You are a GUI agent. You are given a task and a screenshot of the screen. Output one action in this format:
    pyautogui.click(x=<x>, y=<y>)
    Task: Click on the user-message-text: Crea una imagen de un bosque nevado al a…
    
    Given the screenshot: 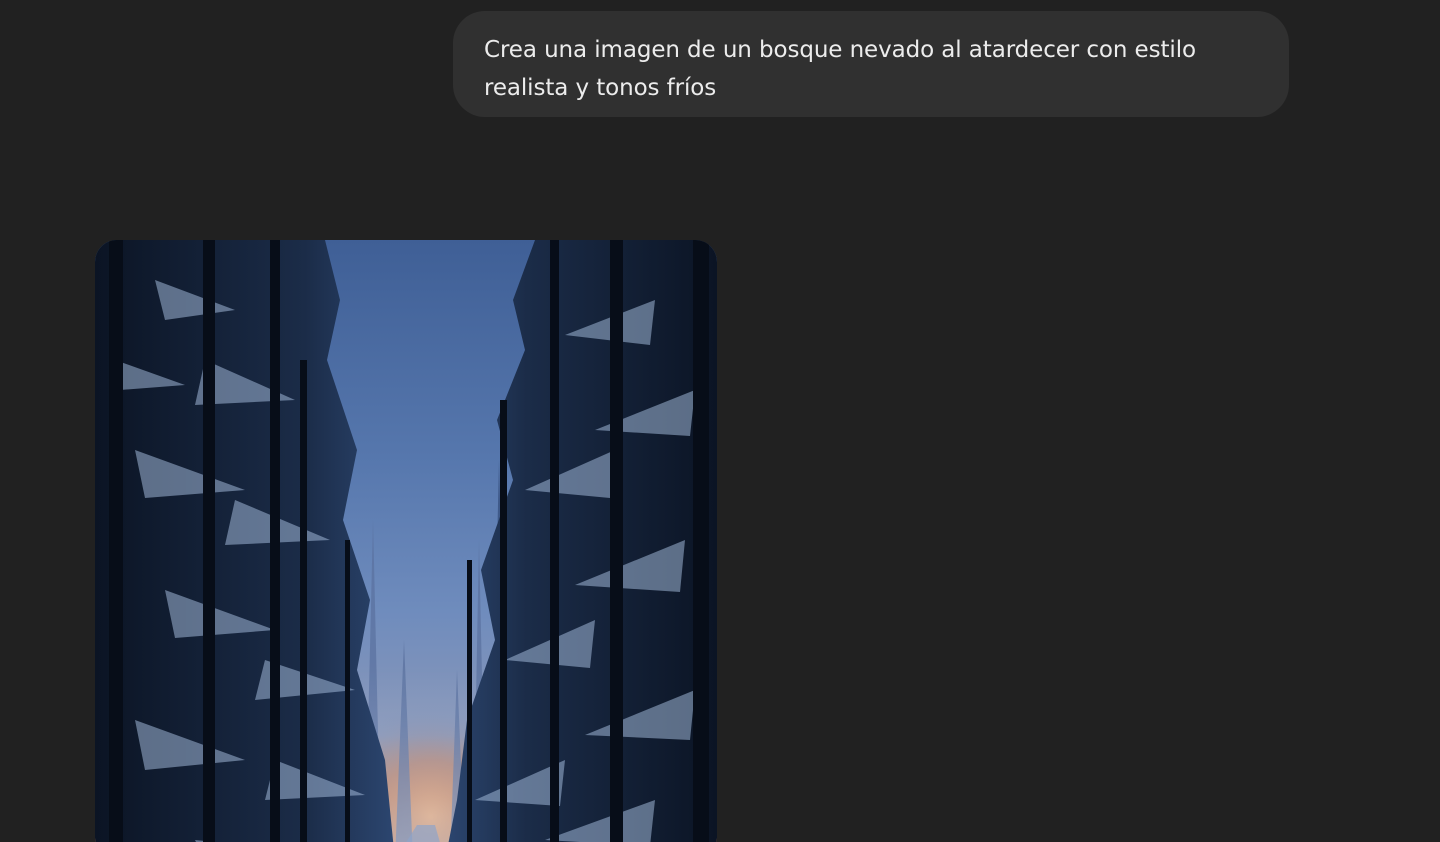 What is the action you would take?
    pyautogui.click(x=840, y=69)
    